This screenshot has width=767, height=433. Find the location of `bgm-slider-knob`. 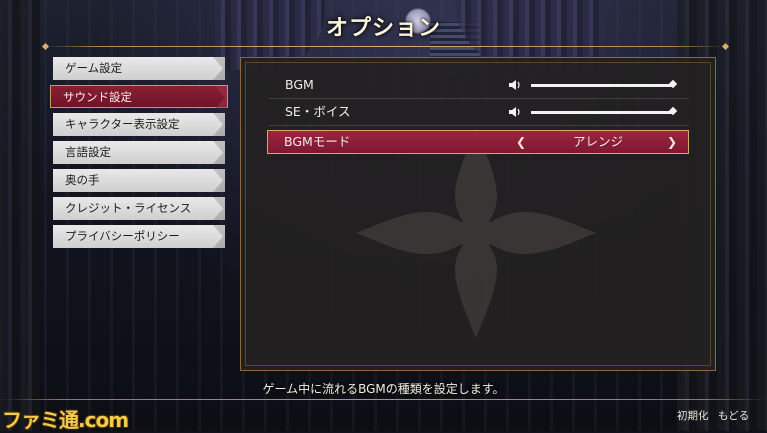

bgm-slider-knob is located at coordinates (673, 84).